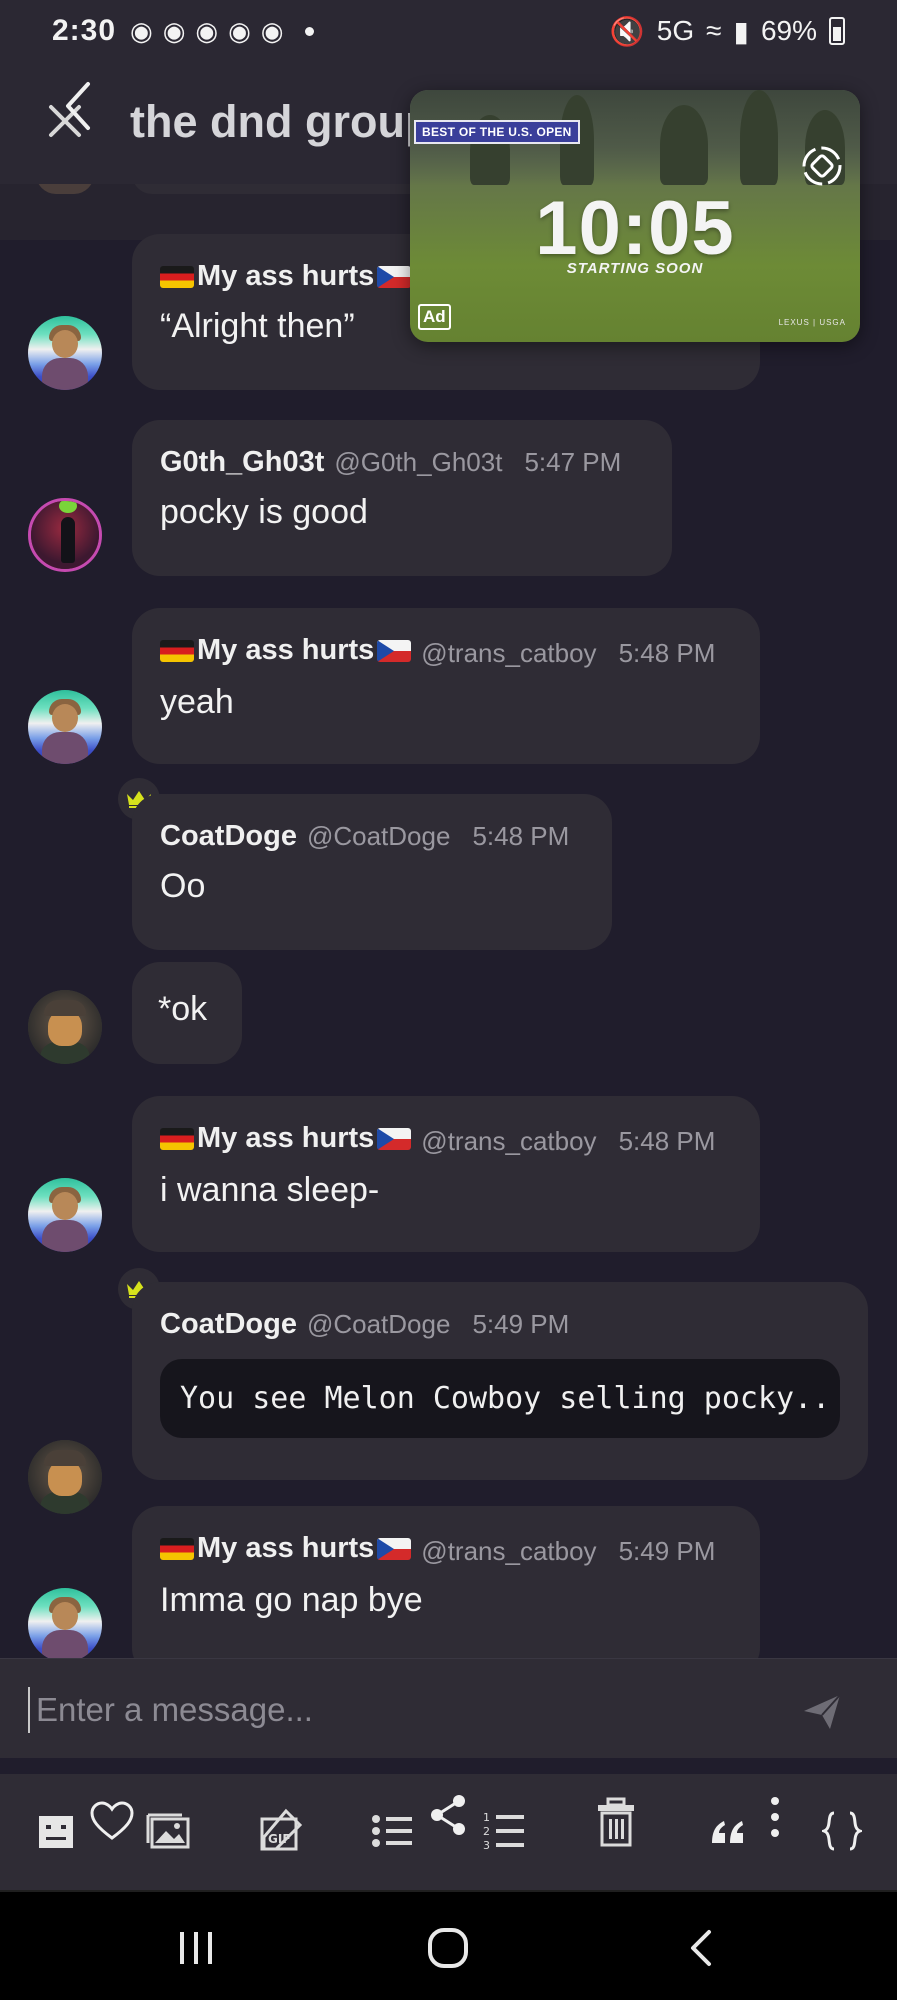 This screenshot has height=2000, width=897. I want to click on more-options-button, so click(775, 1817).